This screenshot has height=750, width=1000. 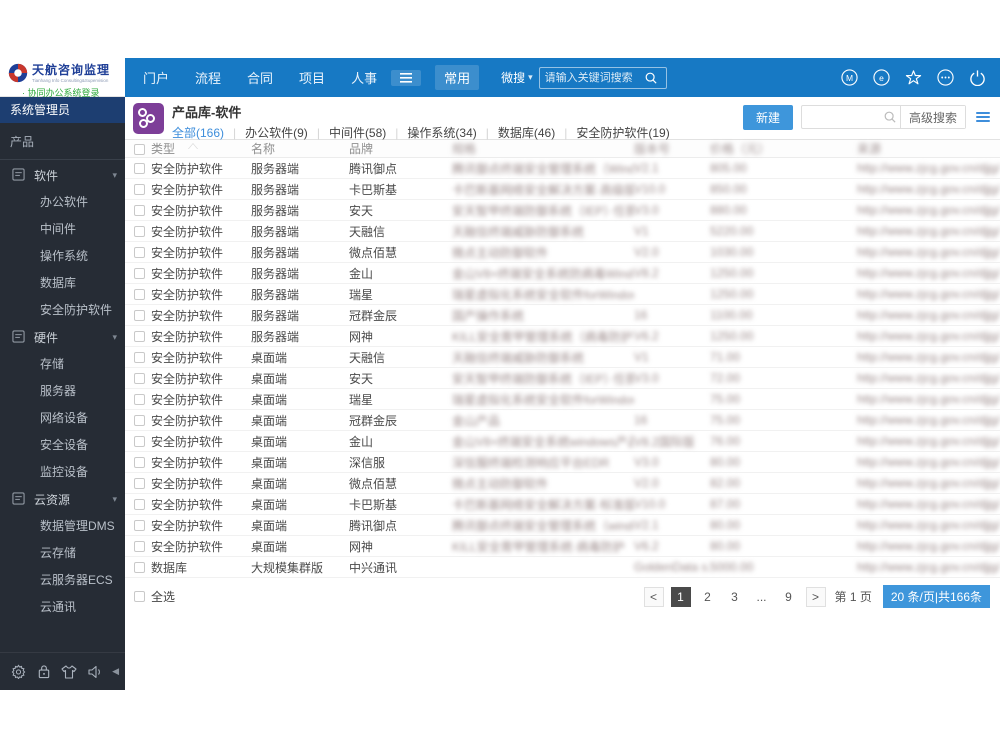 I want to click on sidebar-section-product: 产品, so click(x=62, y=141).